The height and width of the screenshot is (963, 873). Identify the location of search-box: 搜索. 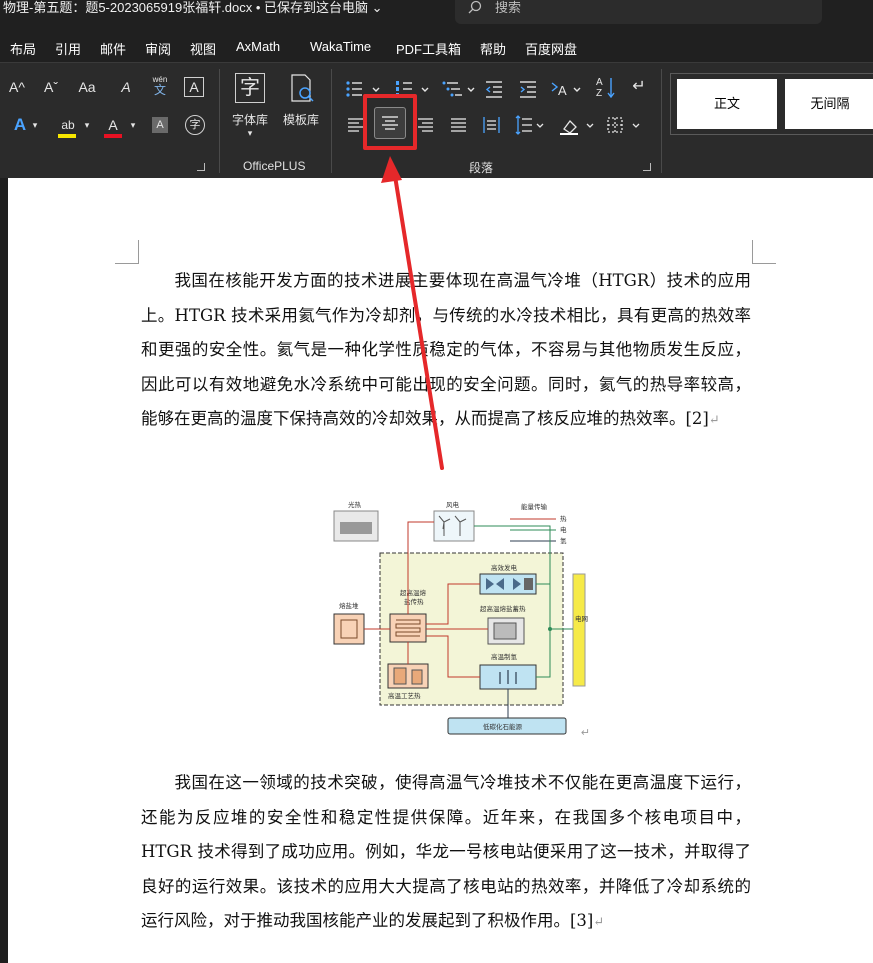
(638, 12).